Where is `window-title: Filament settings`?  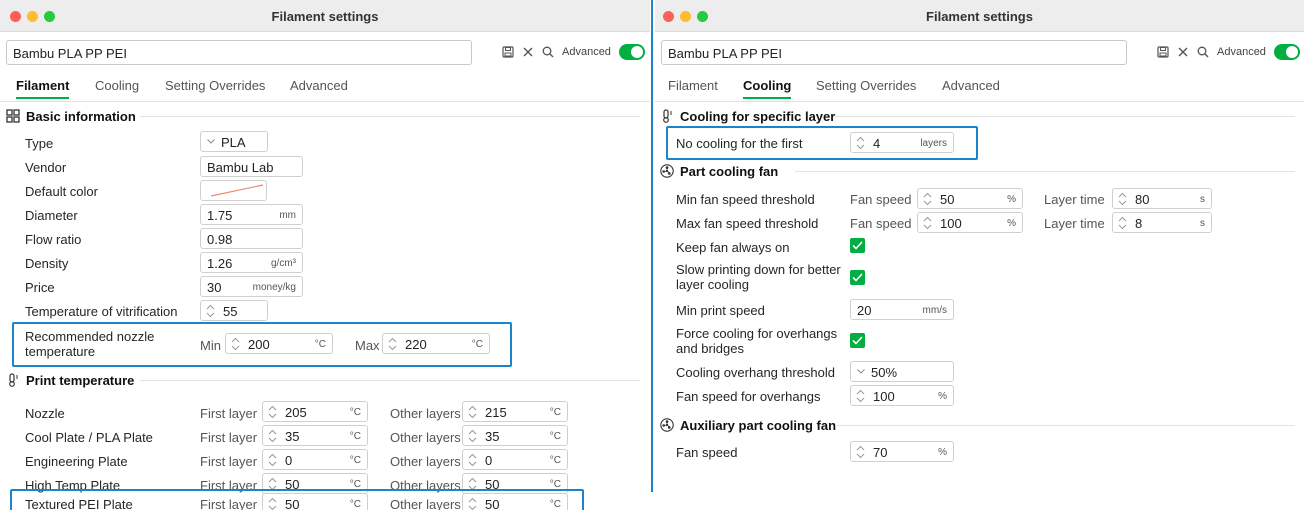
window-title: Filament settings is located at coordinates (979, 16).